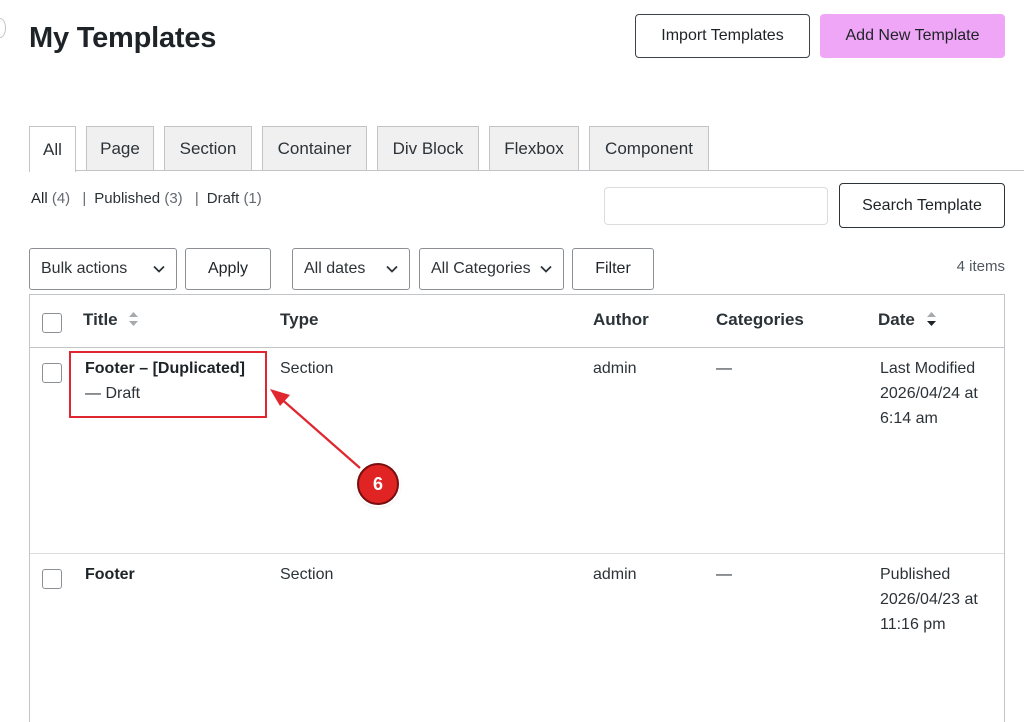  Describe the element at coordinates (127, 198) in the screenshot. I see `status-published-link: Published` at that location.